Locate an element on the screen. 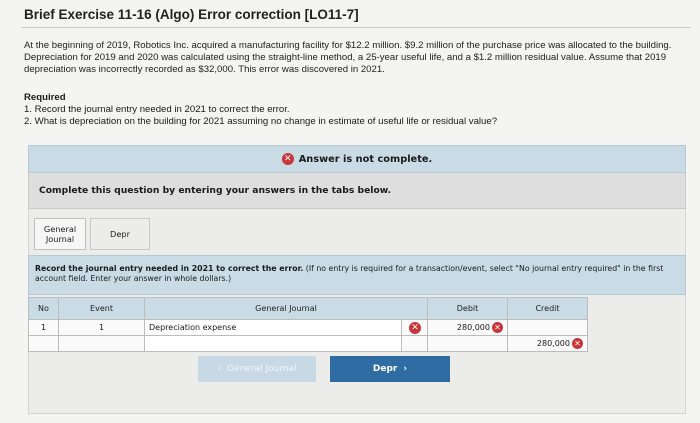 The image size is (700, 423). debit-value: 280,000 is located at coordinates (473, 327).